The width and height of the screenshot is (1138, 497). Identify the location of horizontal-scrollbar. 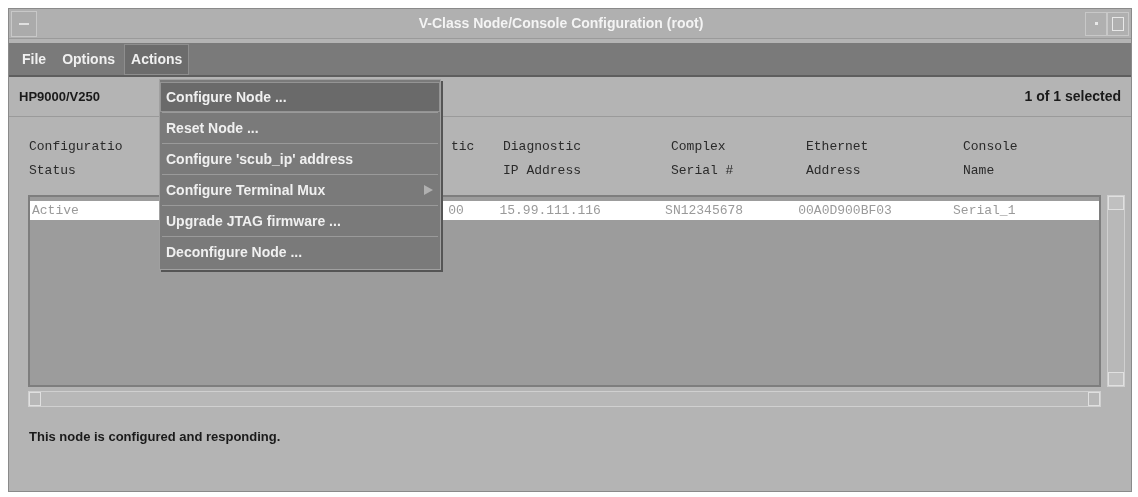
(564, 399).